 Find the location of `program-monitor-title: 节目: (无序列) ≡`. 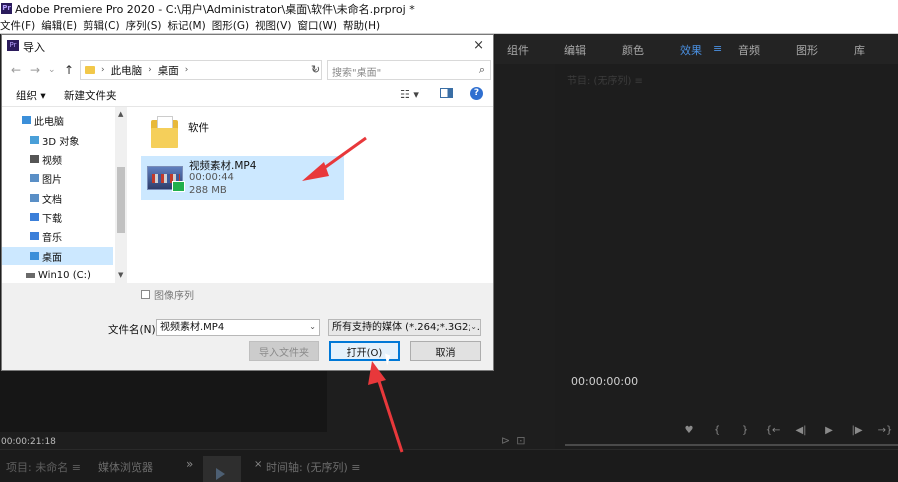

program-monitor-title: 节目: (无序列) ≡ is located at coordinates (605, 79).